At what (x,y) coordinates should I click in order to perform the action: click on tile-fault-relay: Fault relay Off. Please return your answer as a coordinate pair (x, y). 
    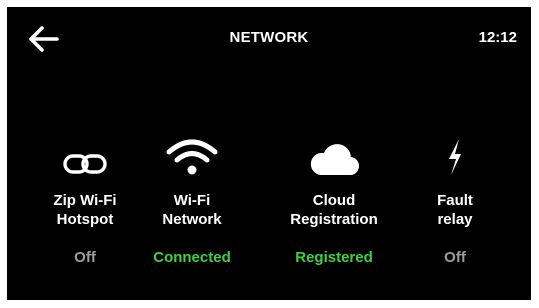
    Looking at the image, I should click on (455, 212).